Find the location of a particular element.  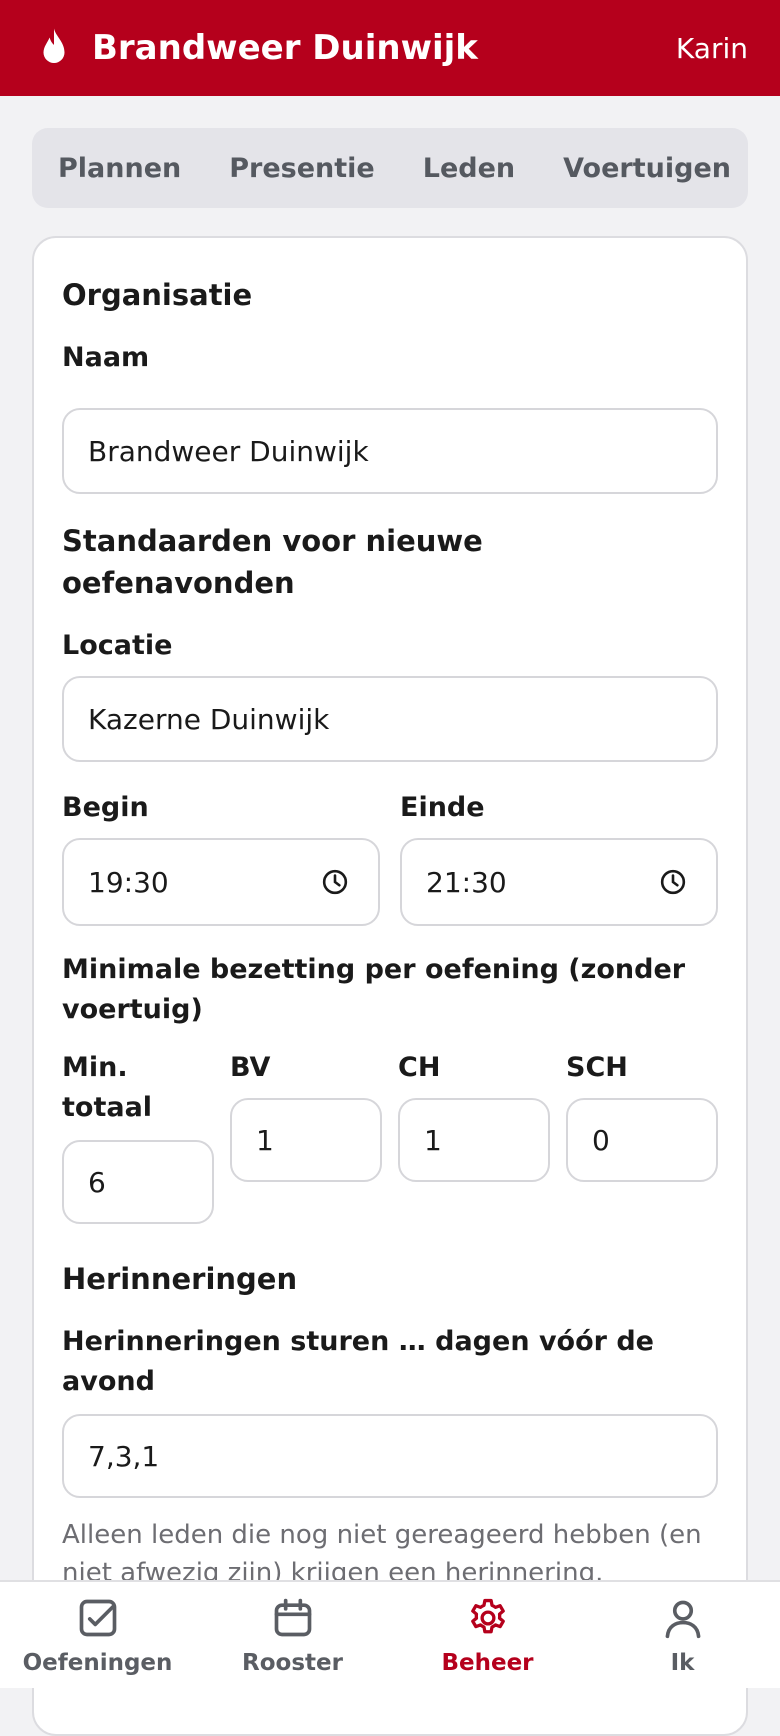

app-title: Brandweer Duinwijk is located at coordinates (285, 48).